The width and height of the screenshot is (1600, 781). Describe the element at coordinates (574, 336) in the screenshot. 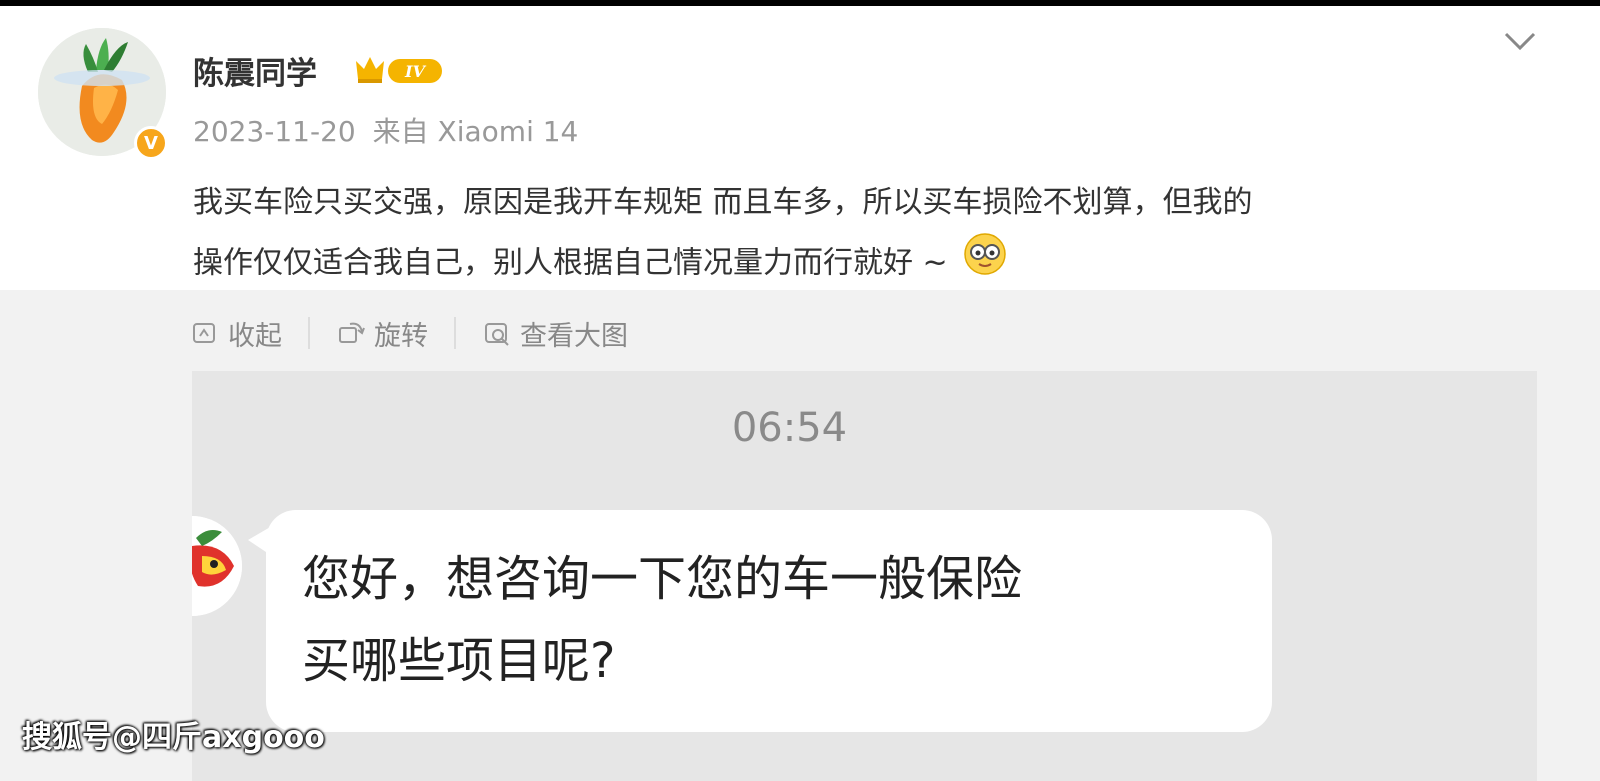

I see `view-large-label: 查看大图` at that location.